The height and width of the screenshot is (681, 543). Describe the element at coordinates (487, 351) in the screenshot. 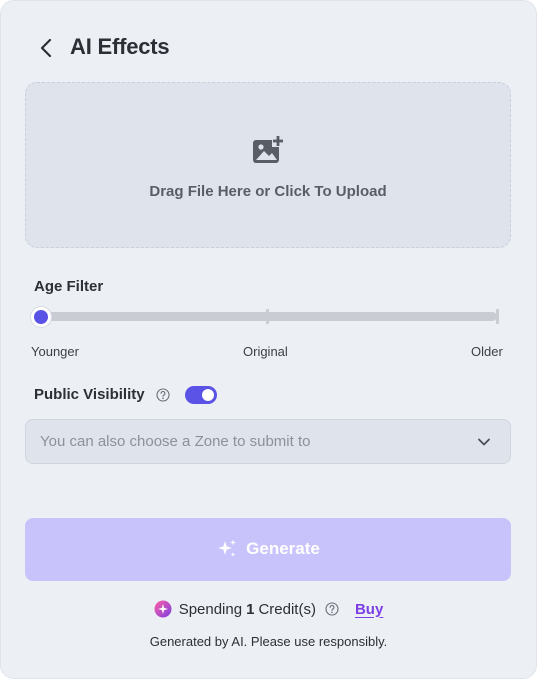

I see `tick-label-older: Older` at that location.